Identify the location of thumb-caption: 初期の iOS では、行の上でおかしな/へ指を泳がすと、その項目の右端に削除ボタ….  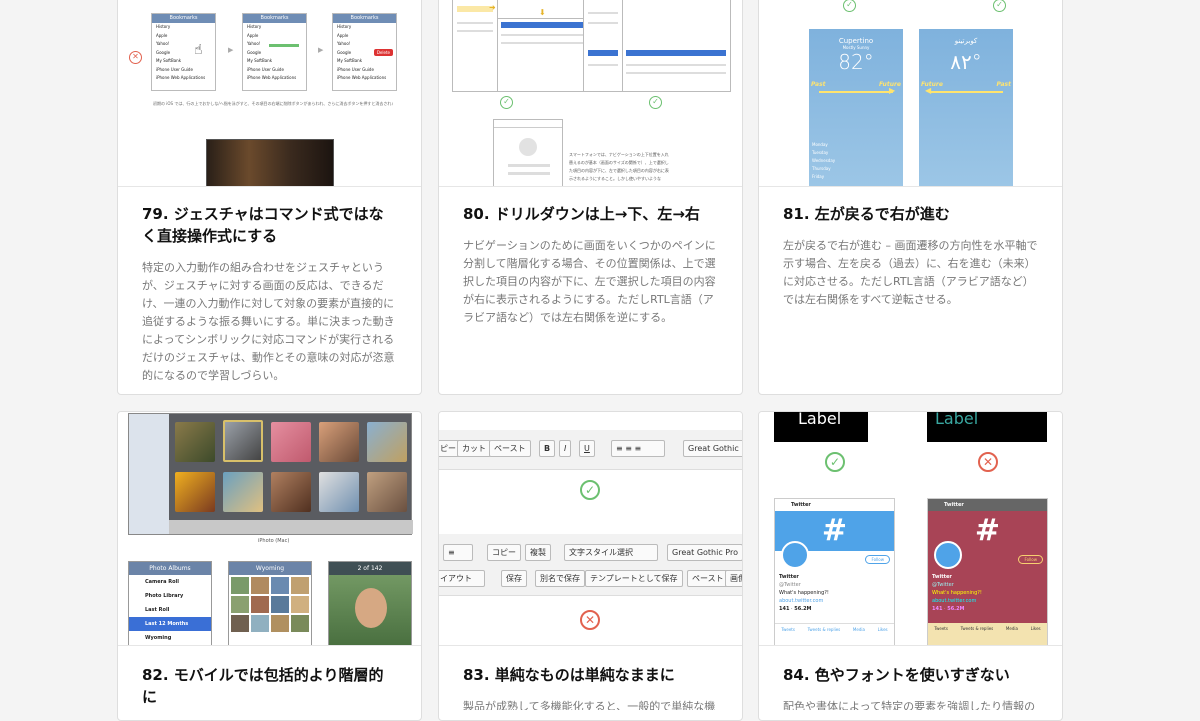
(273, 103).